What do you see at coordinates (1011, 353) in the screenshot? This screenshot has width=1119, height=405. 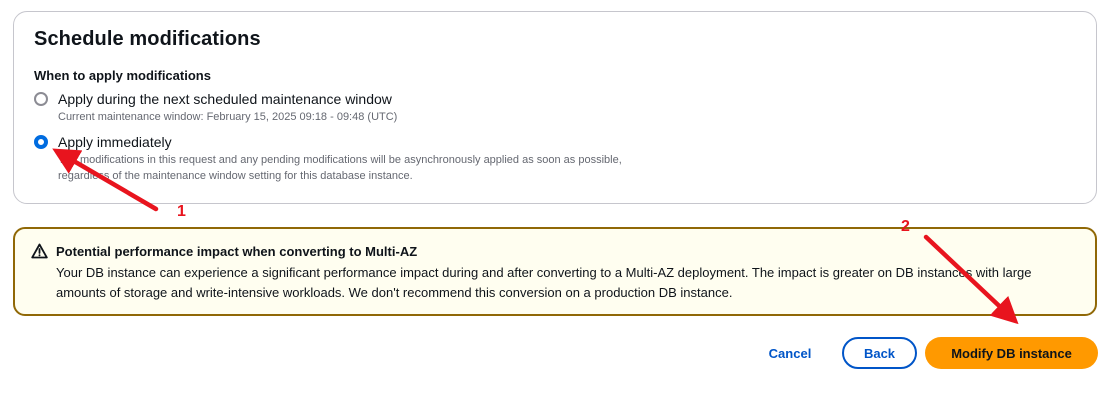 I see `modify-db-instance-button: Modify DB instance` at bounding box center [1011, 353].